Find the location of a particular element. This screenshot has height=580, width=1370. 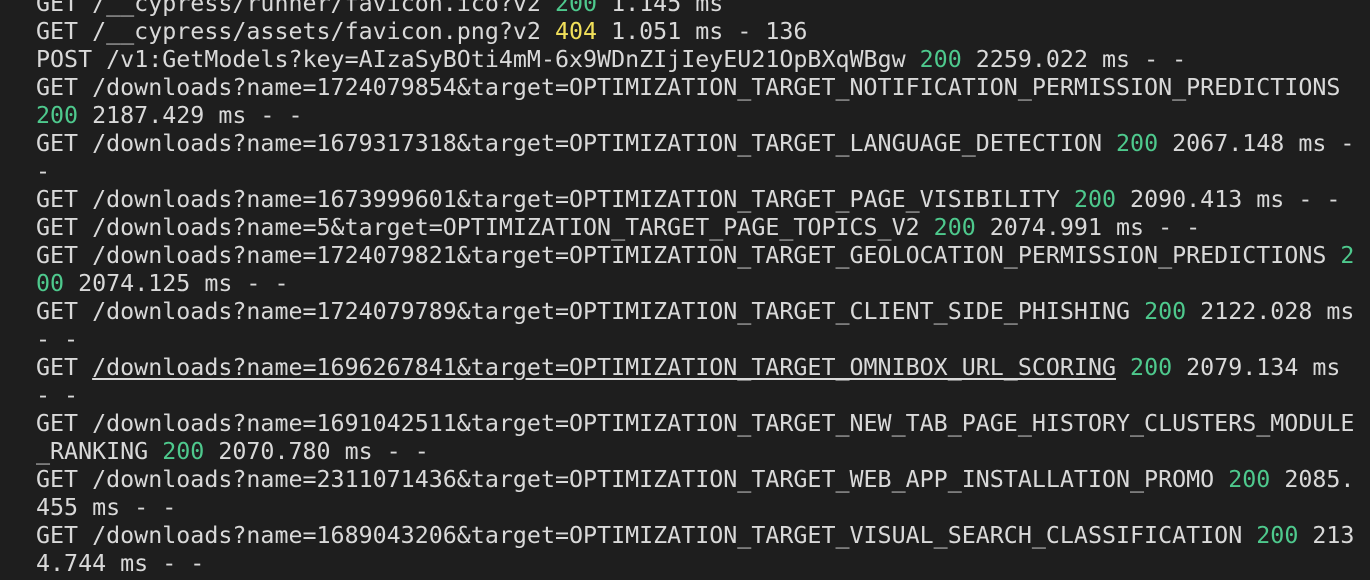

response-timing: 2259.022 ms - - is located at coordinates (1081, 59).